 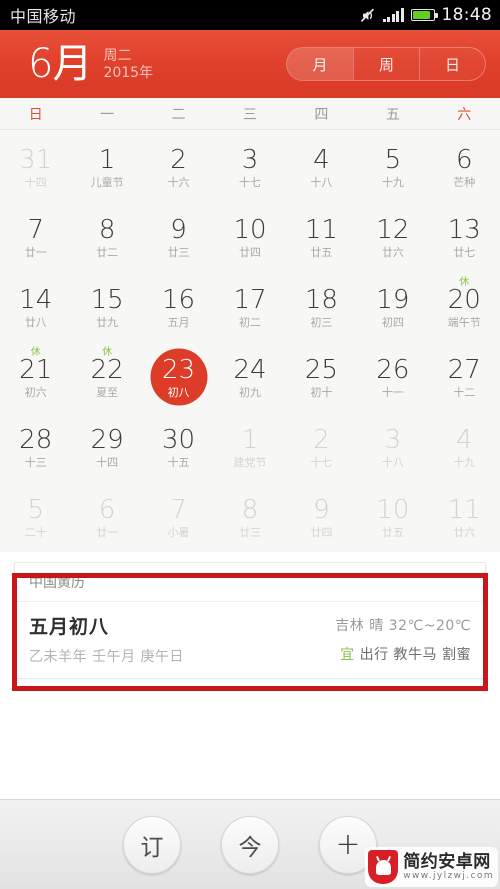 I want to click on calendar-day-cell: 14 廿八, so click(x=35, y=307).